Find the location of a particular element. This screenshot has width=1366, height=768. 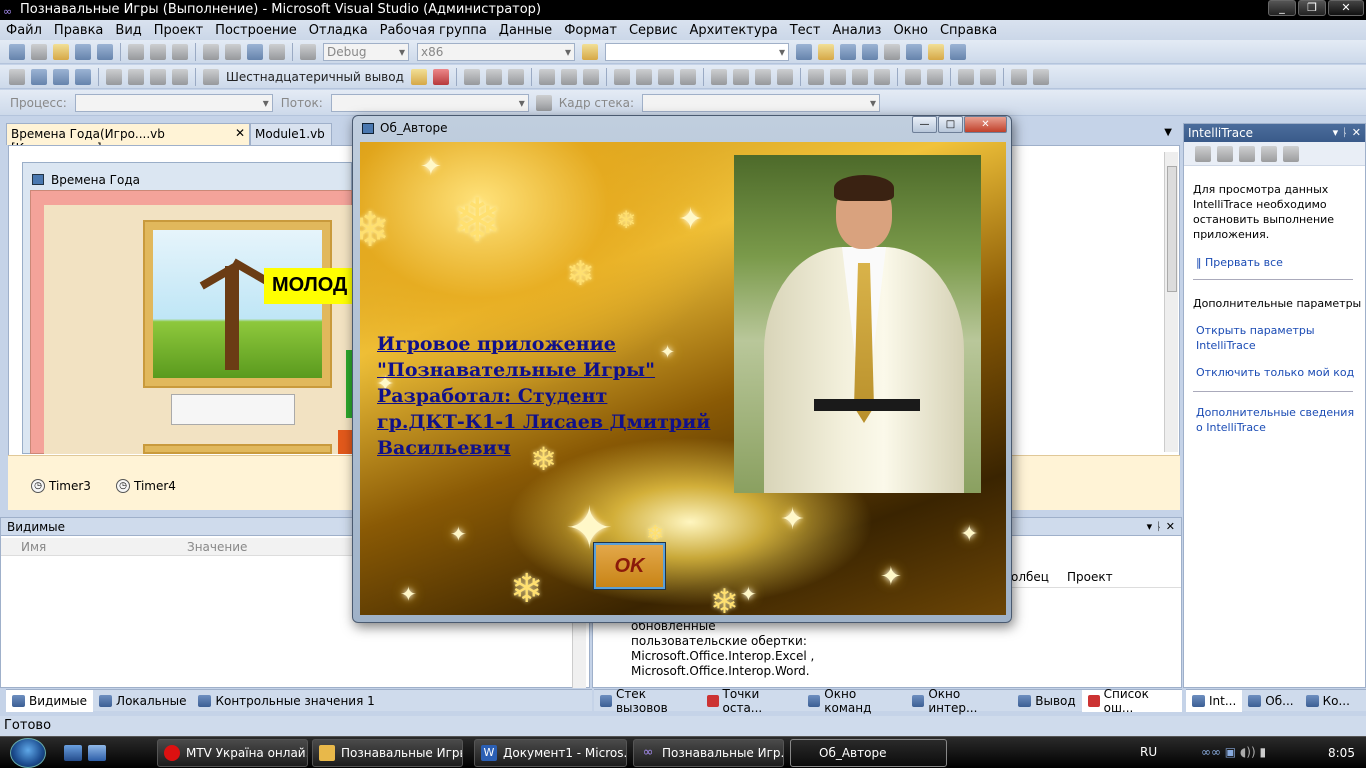

answer-textbox is located at coordinates (233, 409).